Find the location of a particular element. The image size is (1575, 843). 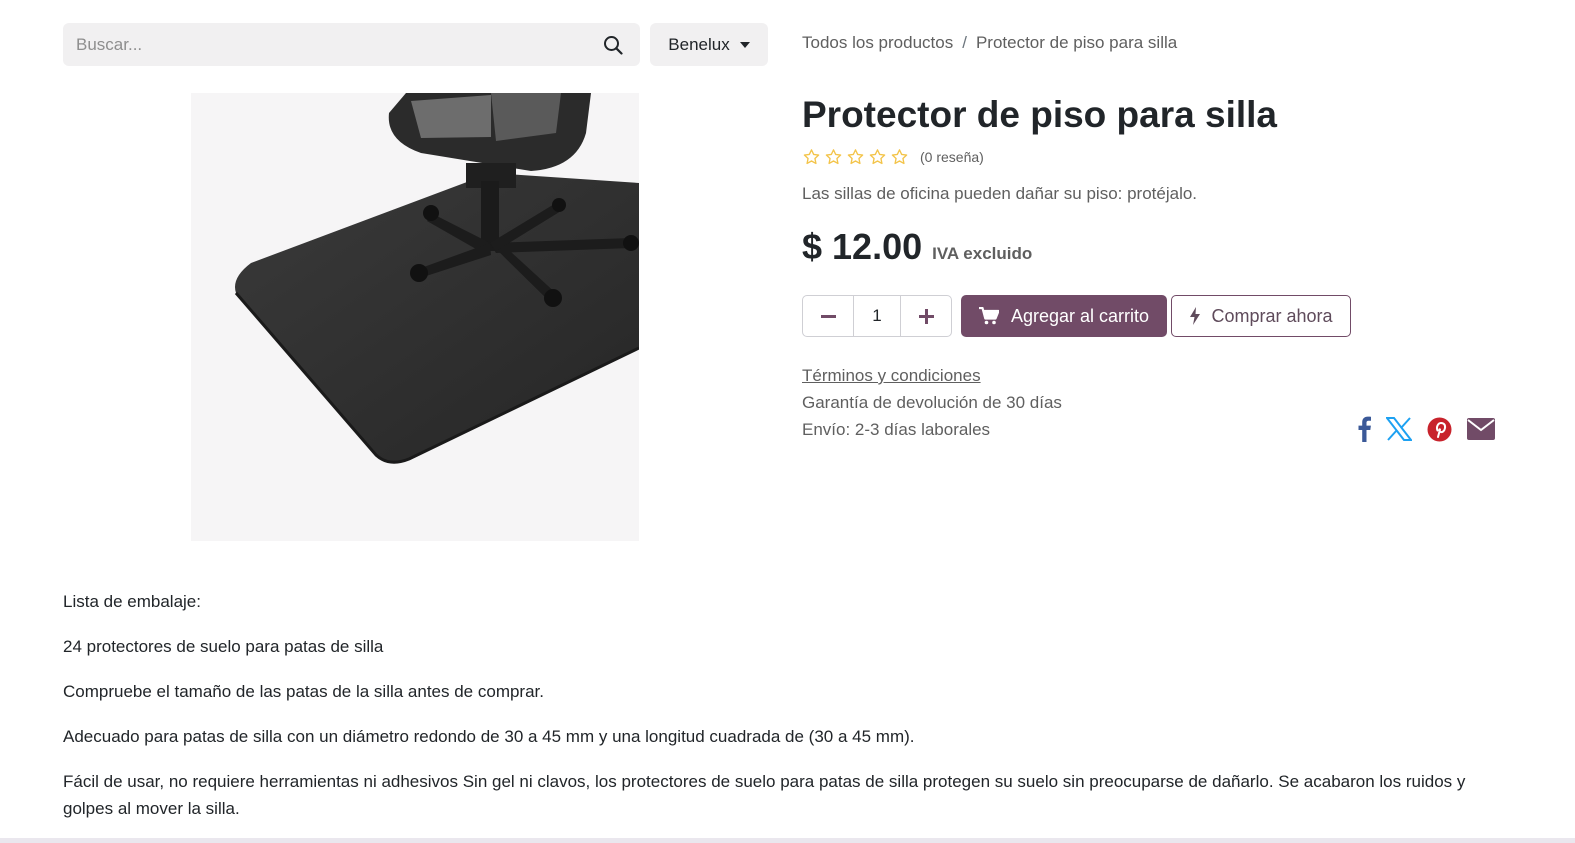

terms-link: Términos y condiciones is located at coordinates (891, 376).